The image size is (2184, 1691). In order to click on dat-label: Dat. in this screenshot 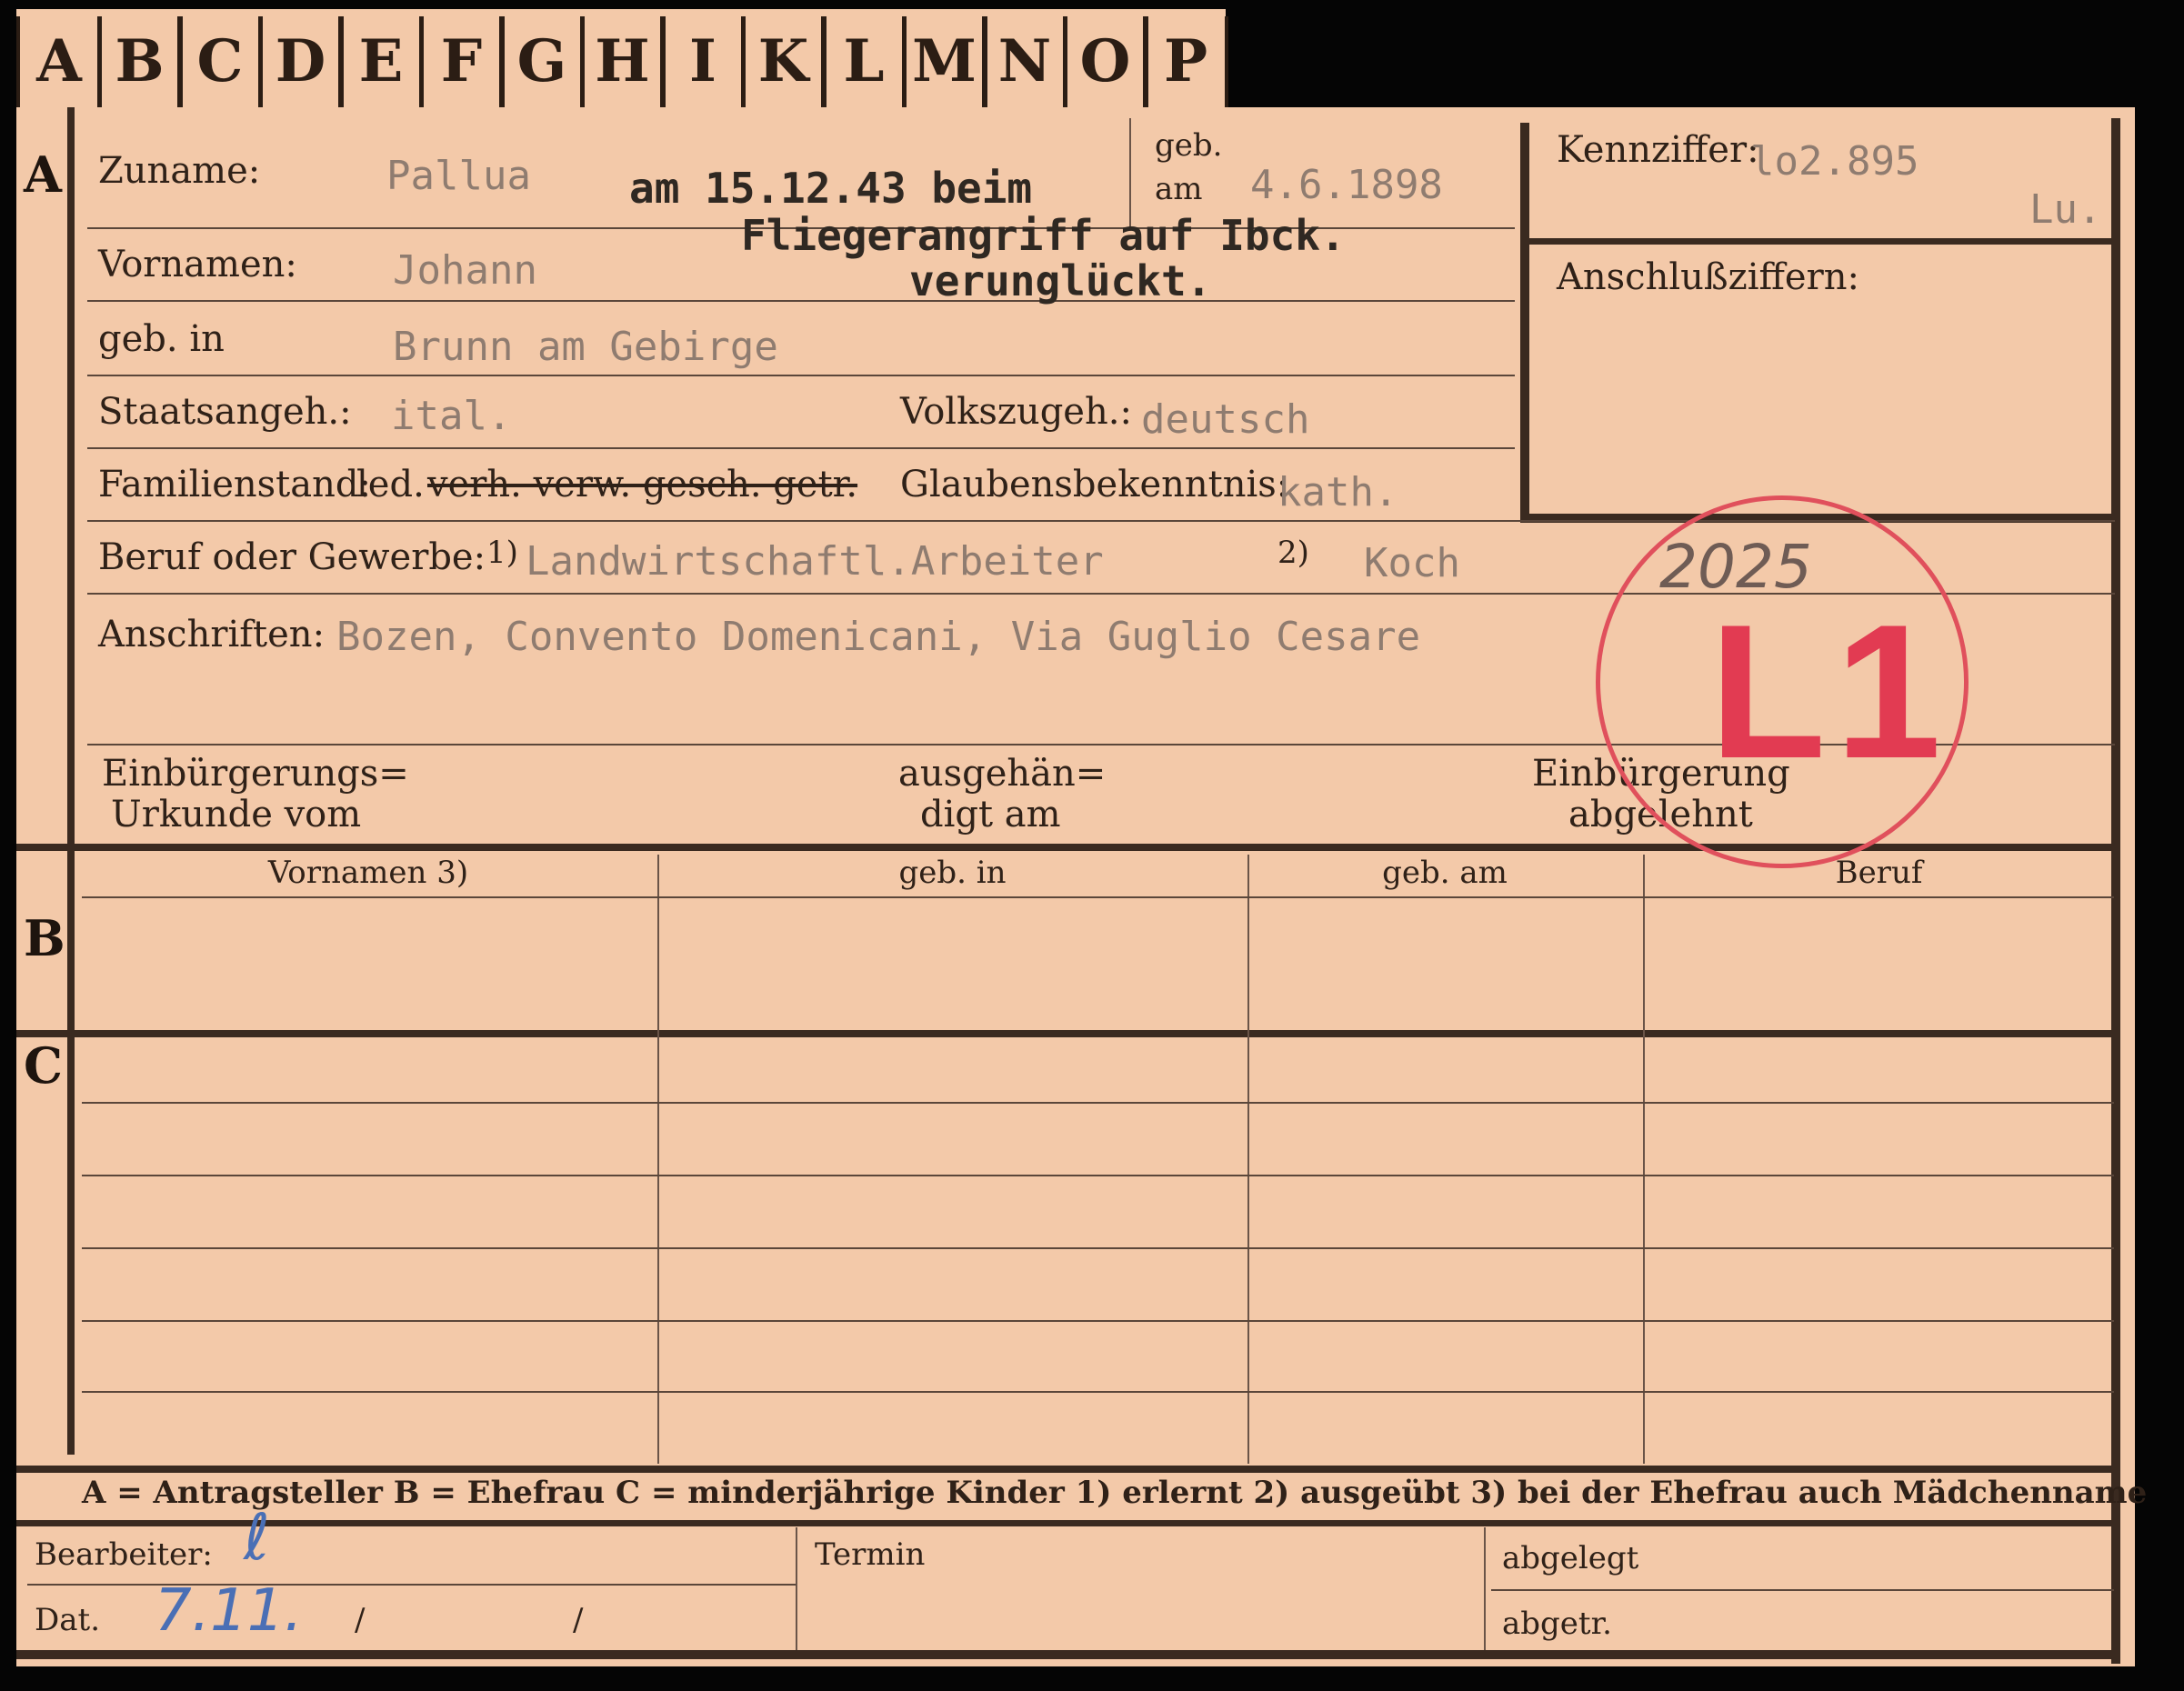, I will do `click(68, 1620)`.